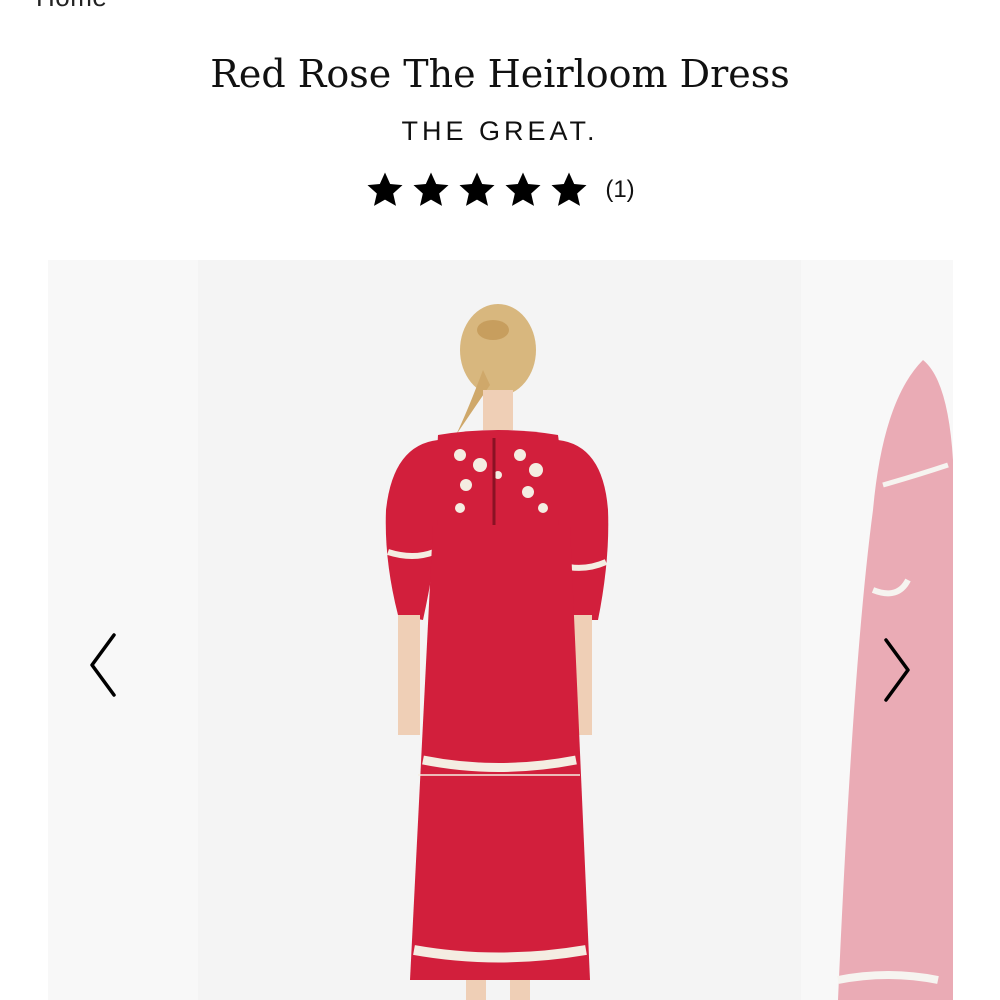  Describe the element at coordinates (103, 665) in the screenshot. I see `chevron-left-icon` at that location.